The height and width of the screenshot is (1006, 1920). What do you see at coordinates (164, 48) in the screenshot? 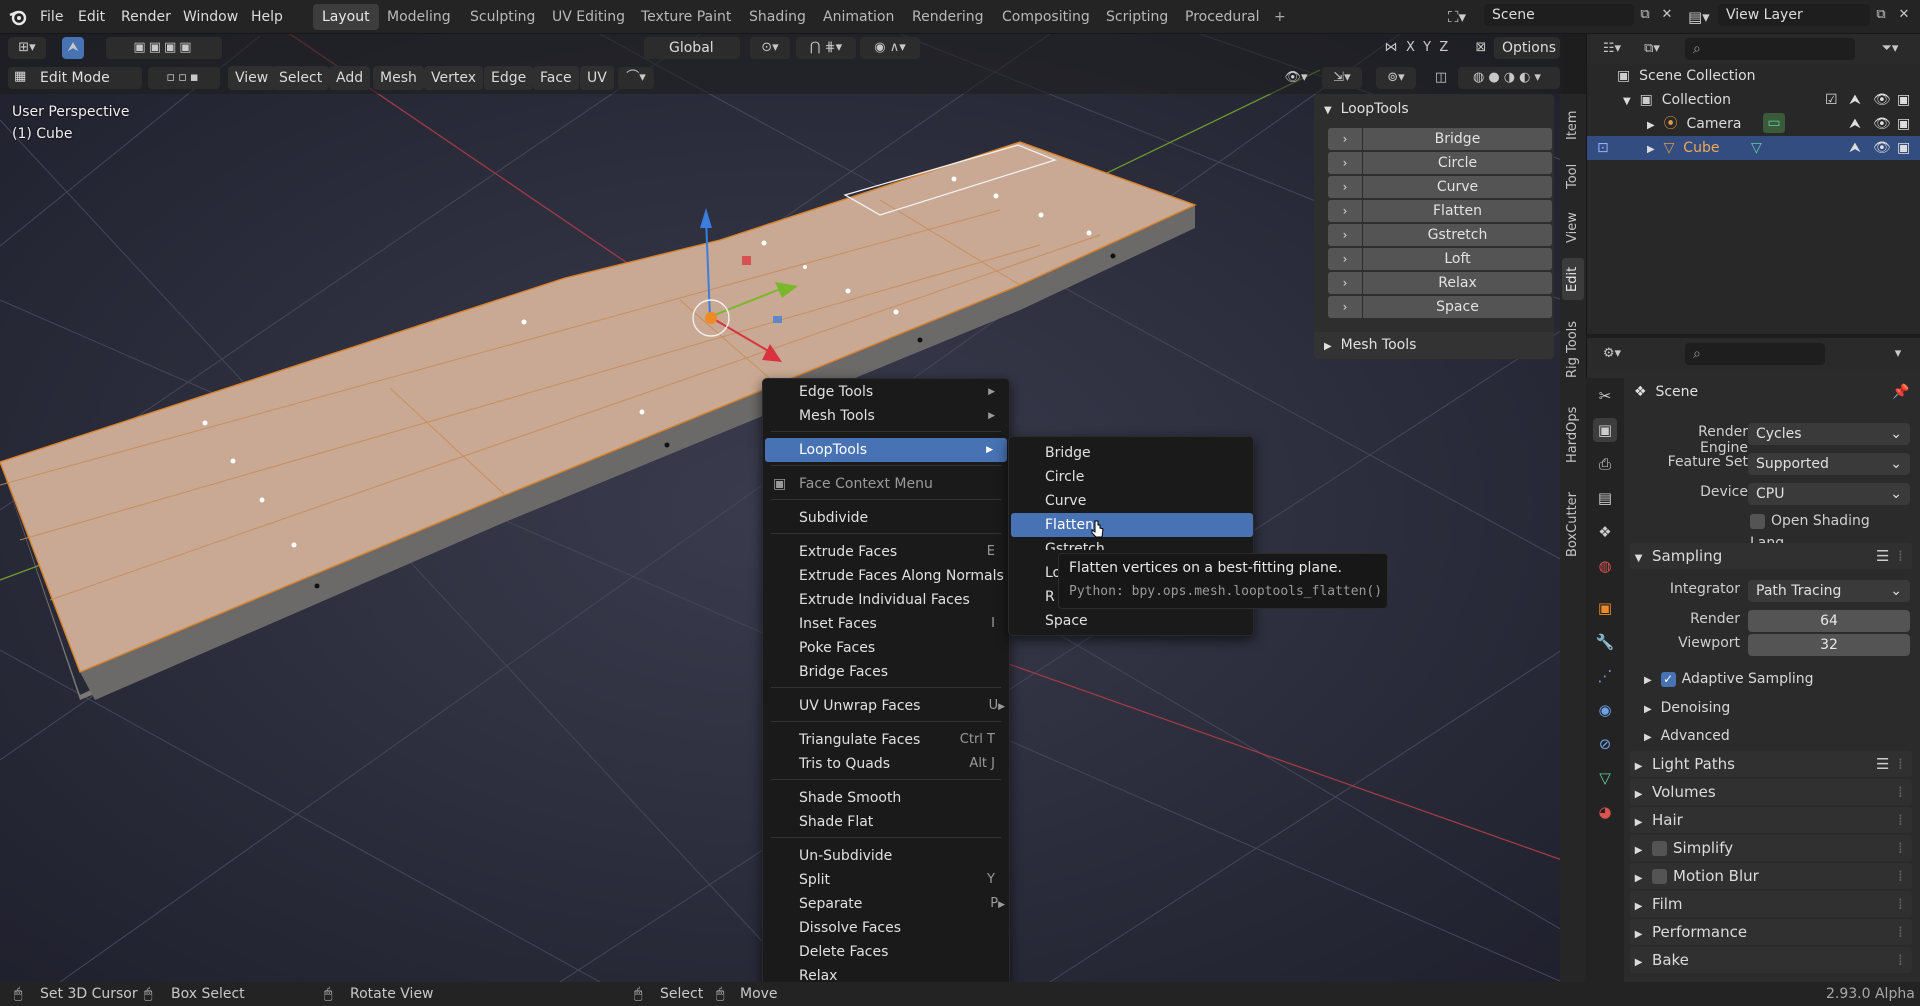
I see `select-mode-icons: ▣▣▣▣` at bounding box center [164, 48].